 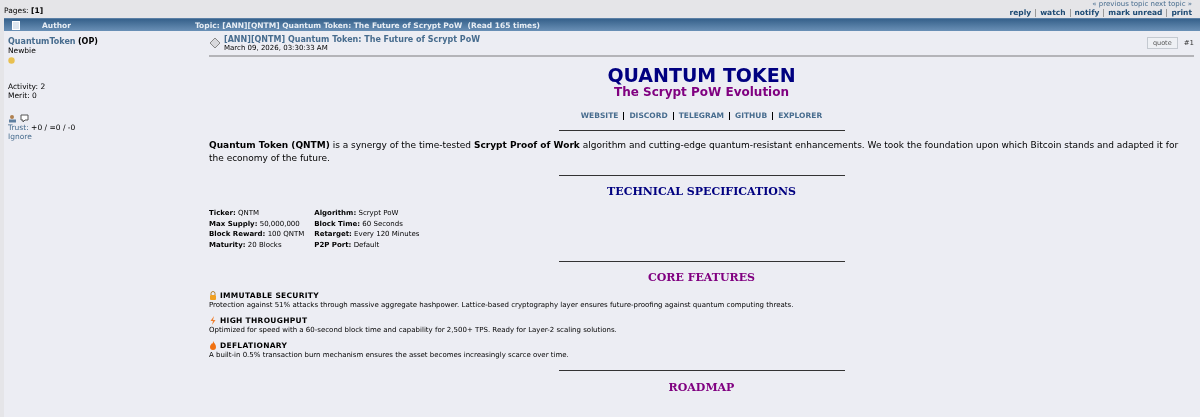 What do you see at coordinates (213, 320) in the screenshot?
I see `lightning-icon` at bounding box center [213, 320].